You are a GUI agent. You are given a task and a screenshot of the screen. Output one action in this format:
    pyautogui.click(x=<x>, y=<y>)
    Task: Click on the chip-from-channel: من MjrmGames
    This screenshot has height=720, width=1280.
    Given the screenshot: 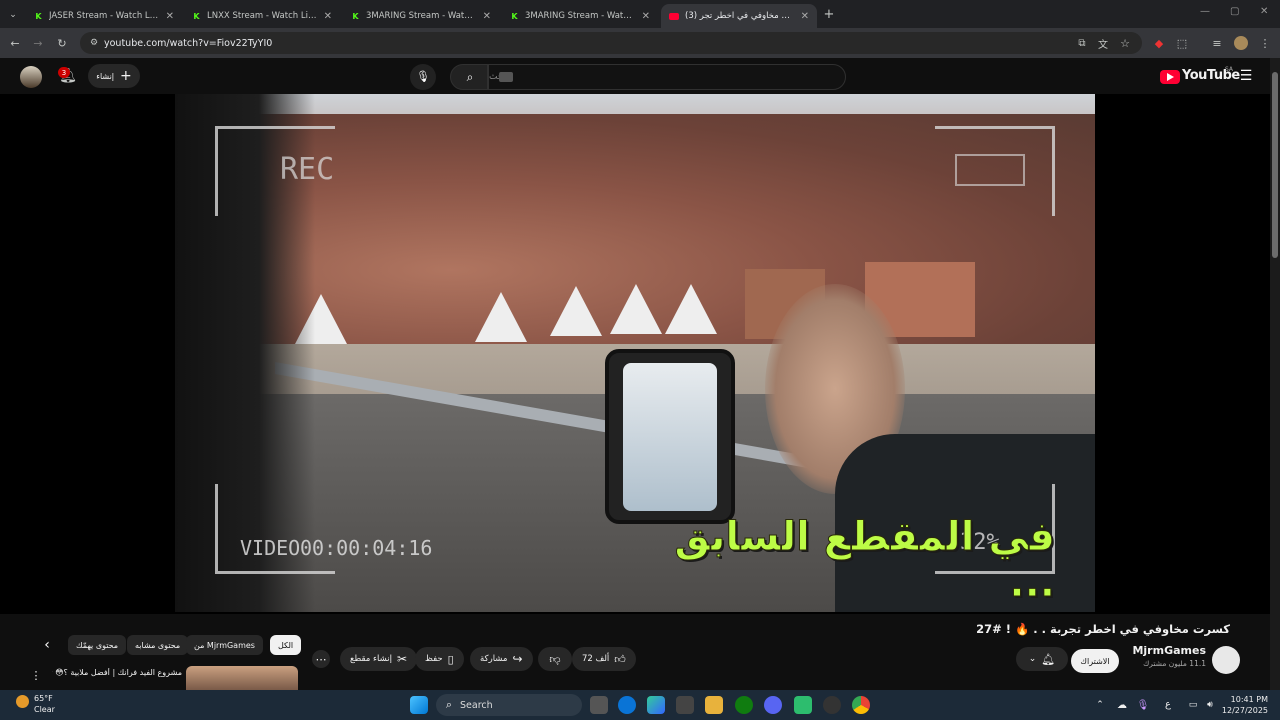 What is the action you would take?
    pyautogui.click(x=224, y=645)
    